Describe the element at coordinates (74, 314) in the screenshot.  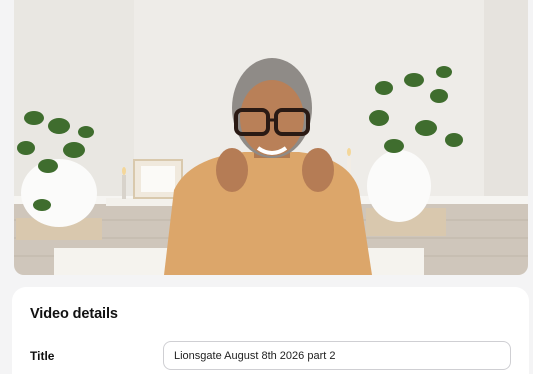
I see `video-details-heading: Video details` at that location.